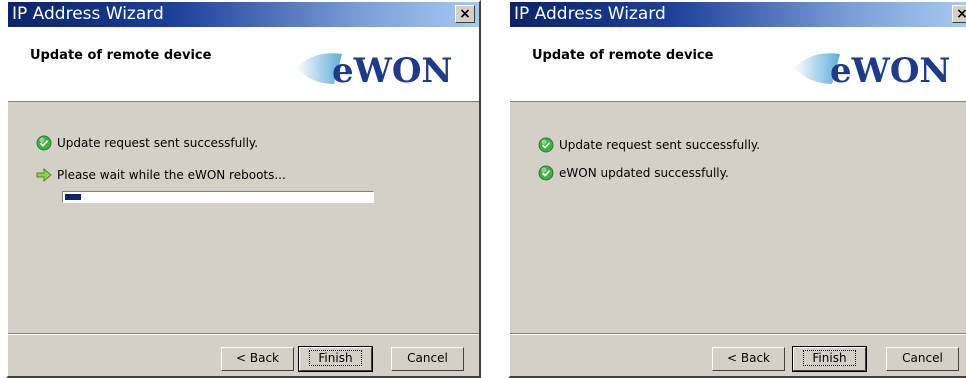 The image size is (966, 378). I want to click on status-text: eWON updated successfully., so click(644, 173).